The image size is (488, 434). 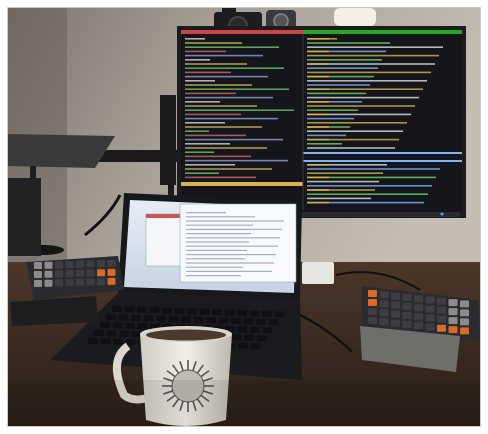 I want to click on left-device, so click(x=24, y=217).